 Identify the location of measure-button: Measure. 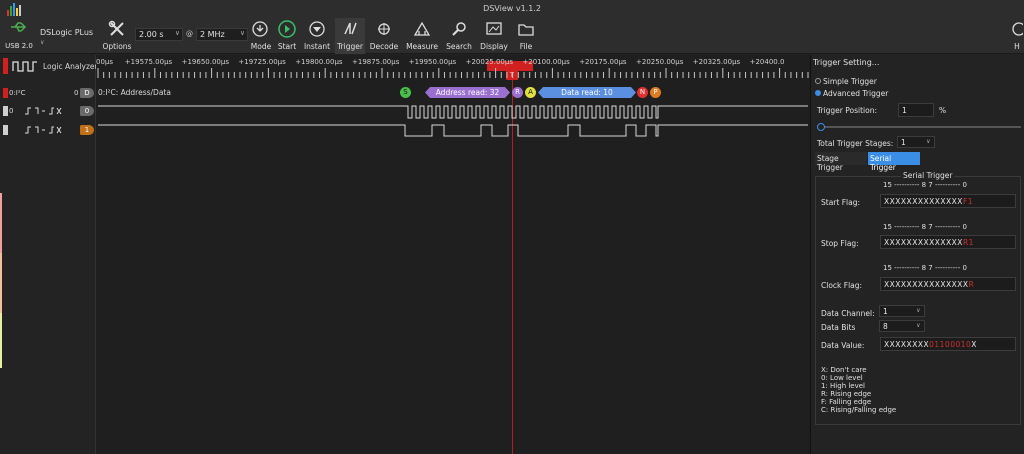
(422, 36).